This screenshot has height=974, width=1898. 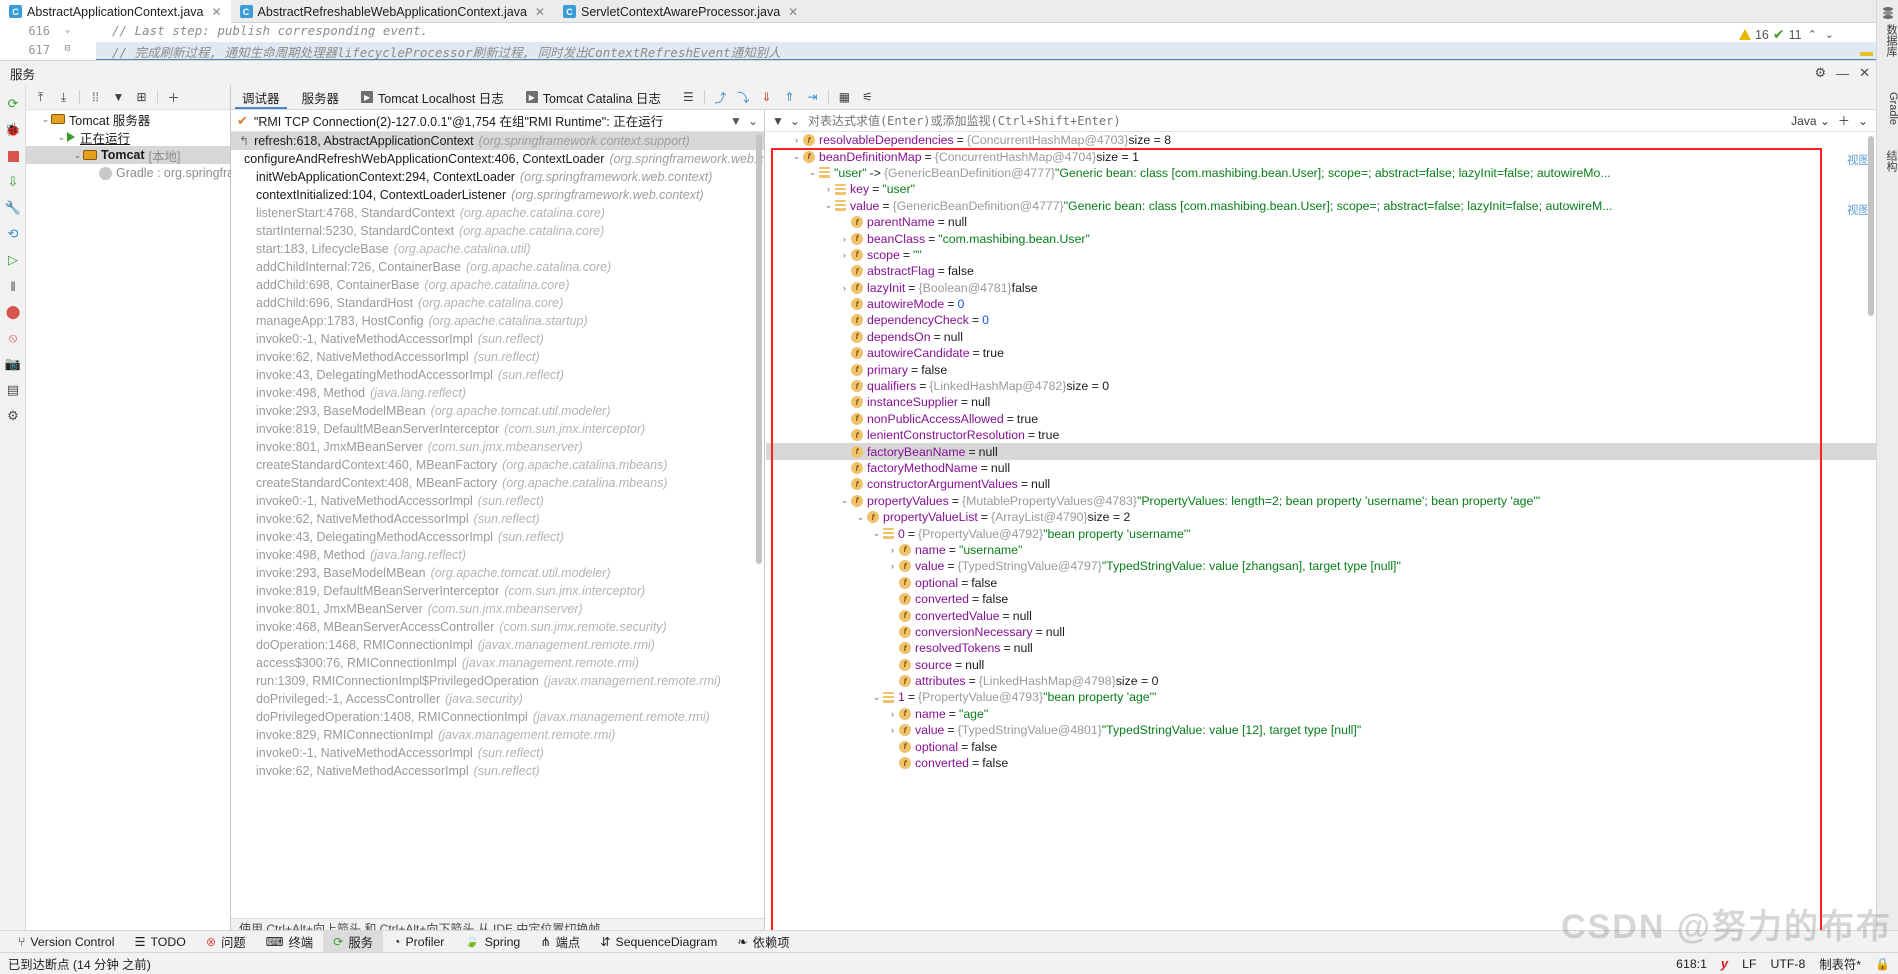 I want to click on run-to-cursor-icon: ⇥, so click(x=812, y=97).